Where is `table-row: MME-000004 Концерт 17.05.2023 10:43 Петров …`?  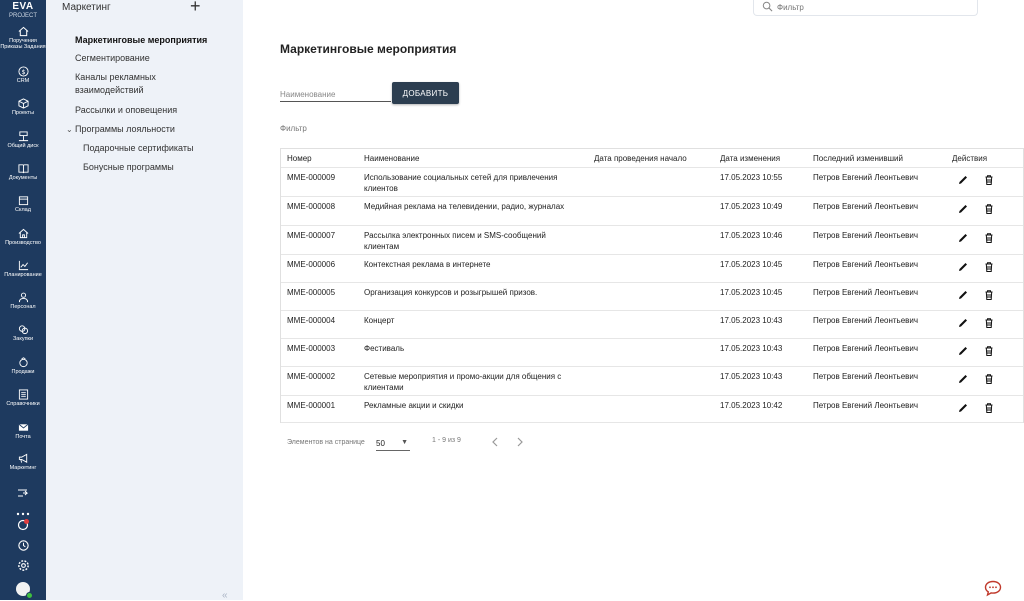
table-row: MME-000004 Концерт 17.05.2023 10:43 Петров … is located at coordinates (652, 325).